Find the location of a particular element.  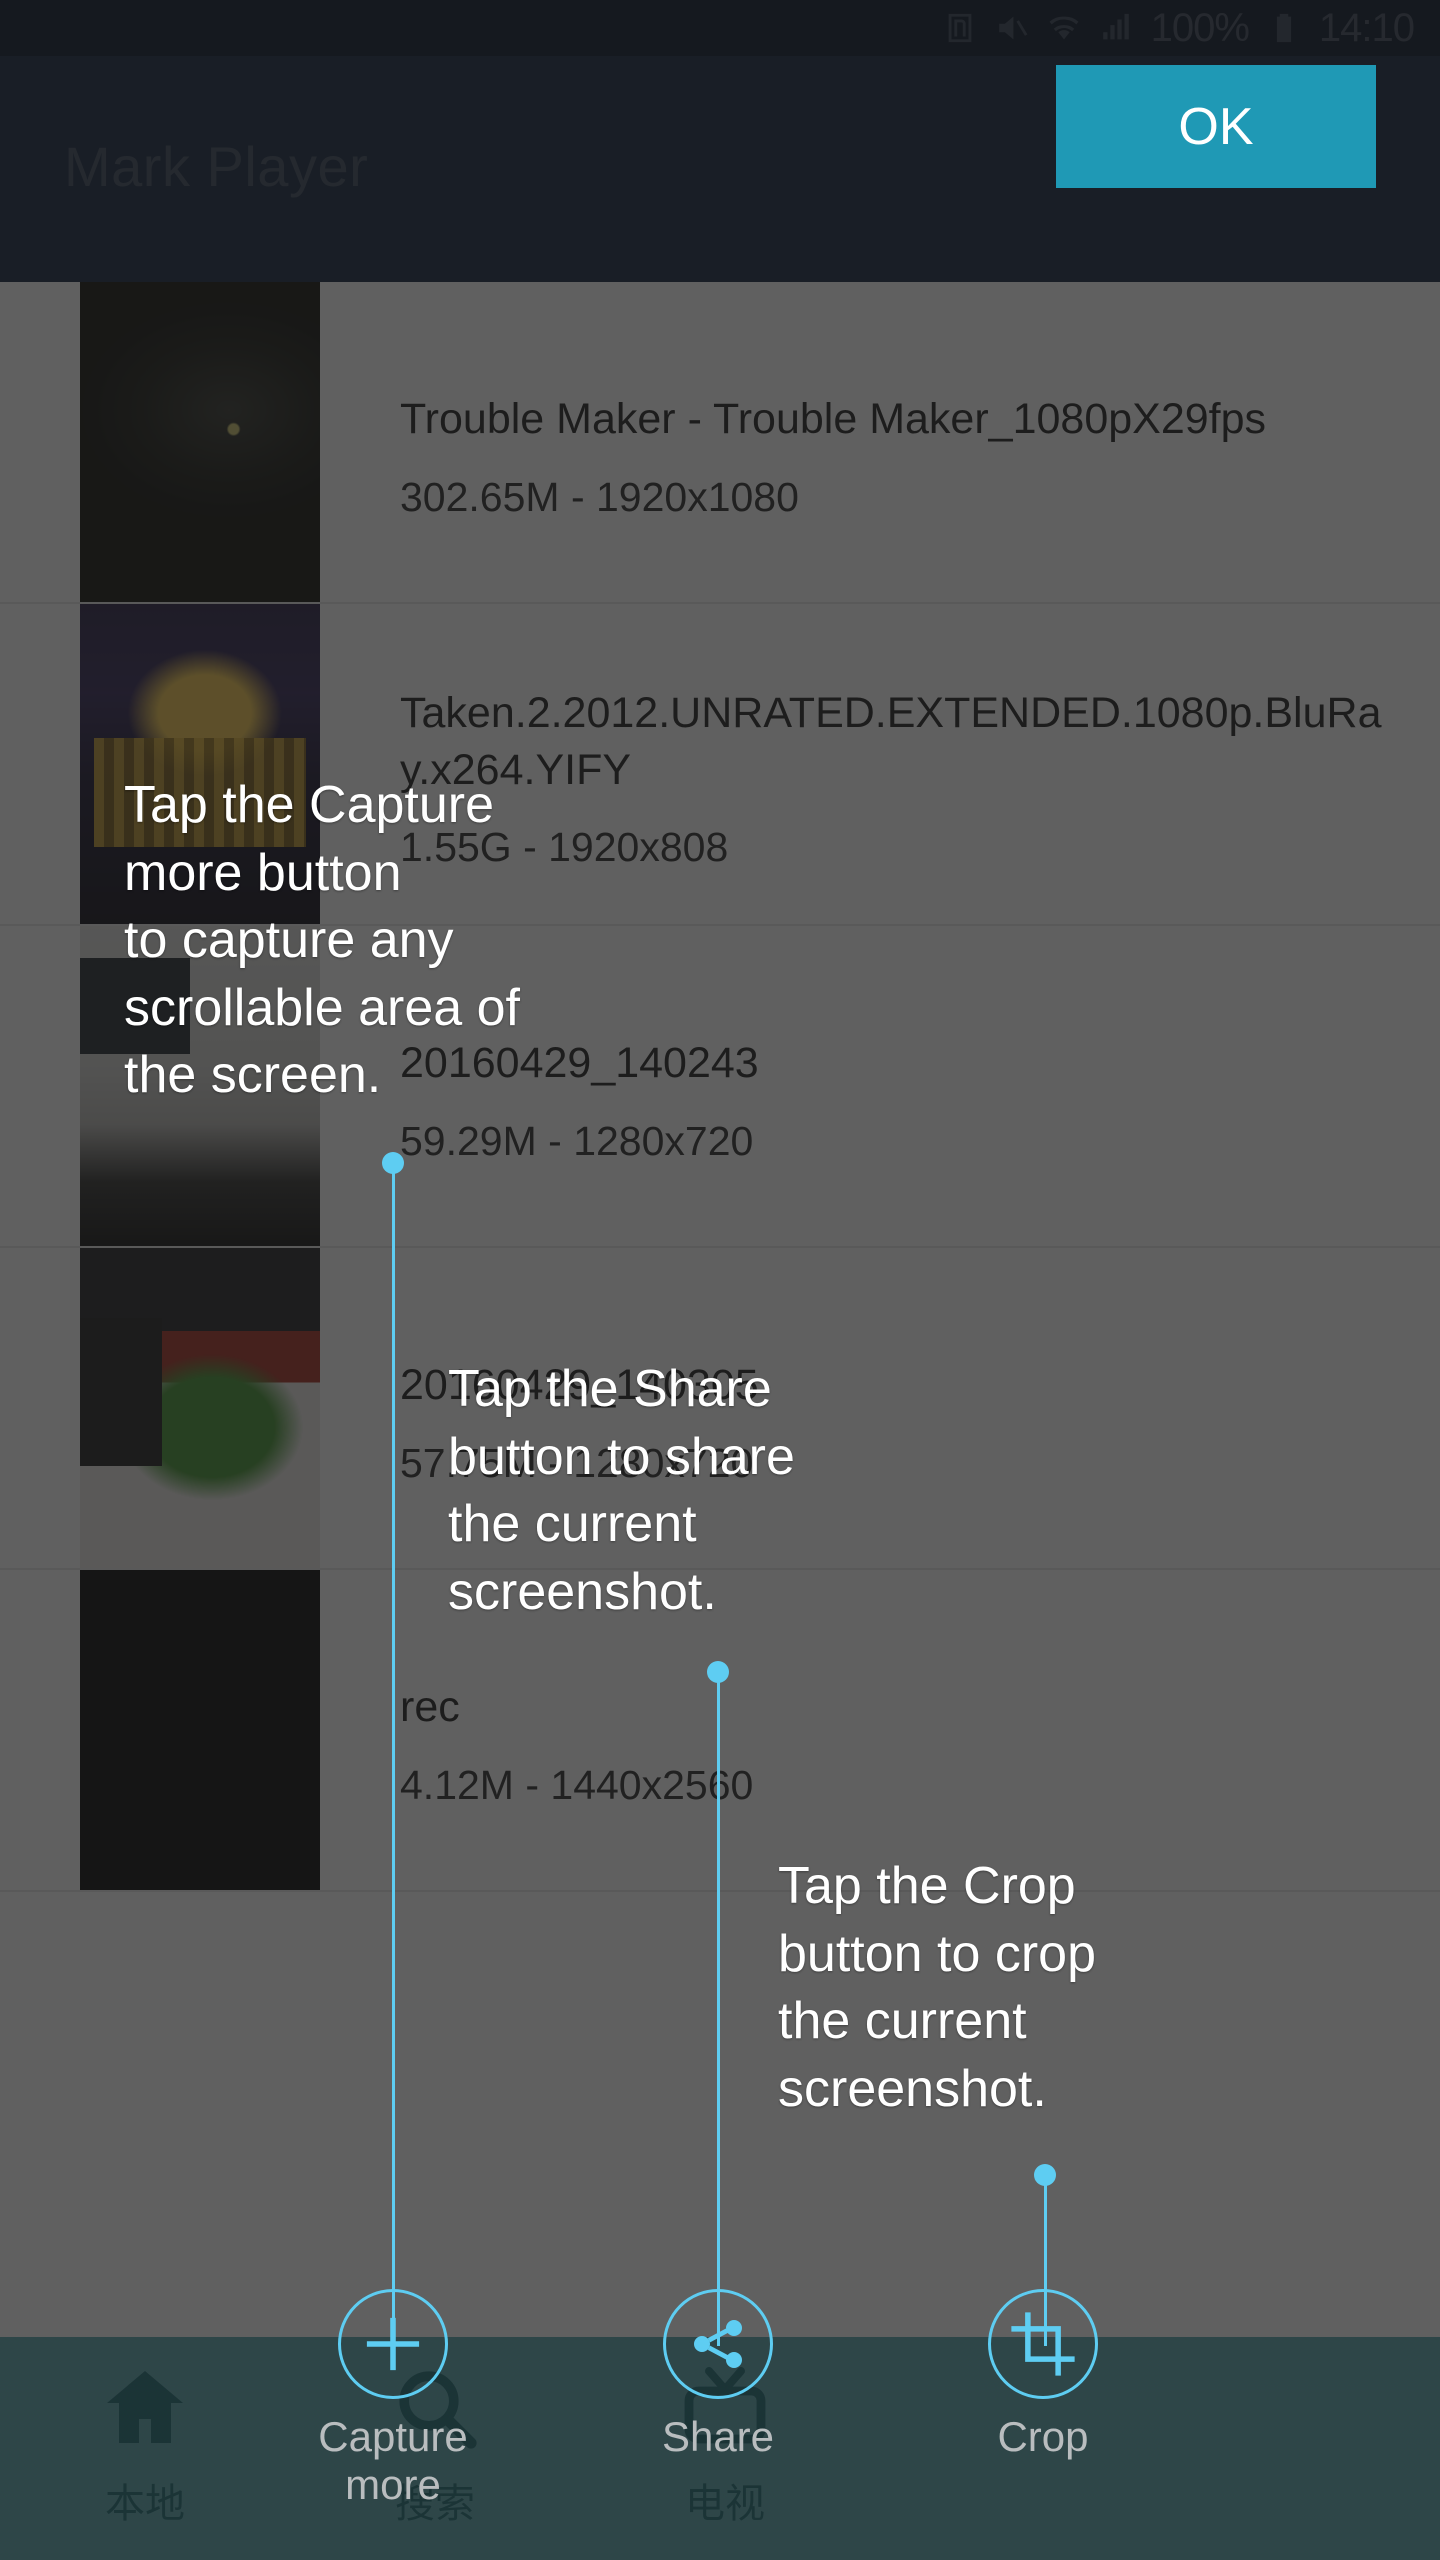

list-item-subtitle: 59.29M - 1280x720 is located at coordinates (577, 1140).